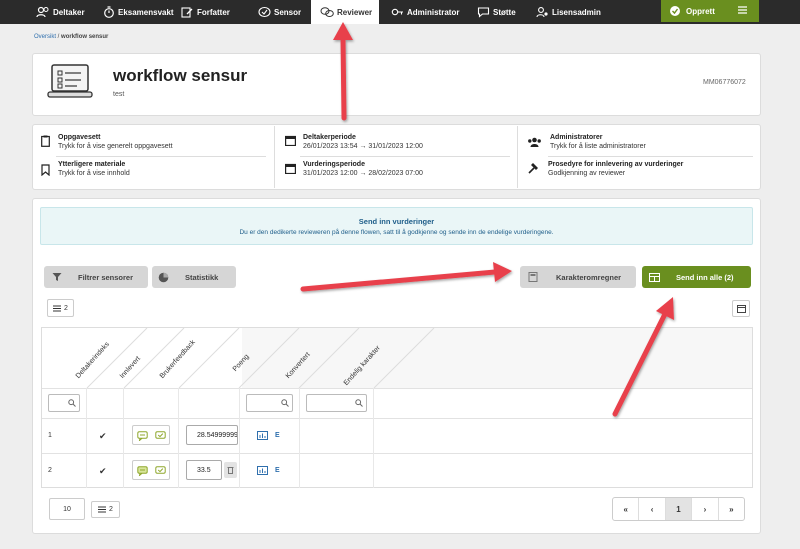 This screenshot has width=800, height=549. I want to click on footer-row-count: 2, so click(105, 509).